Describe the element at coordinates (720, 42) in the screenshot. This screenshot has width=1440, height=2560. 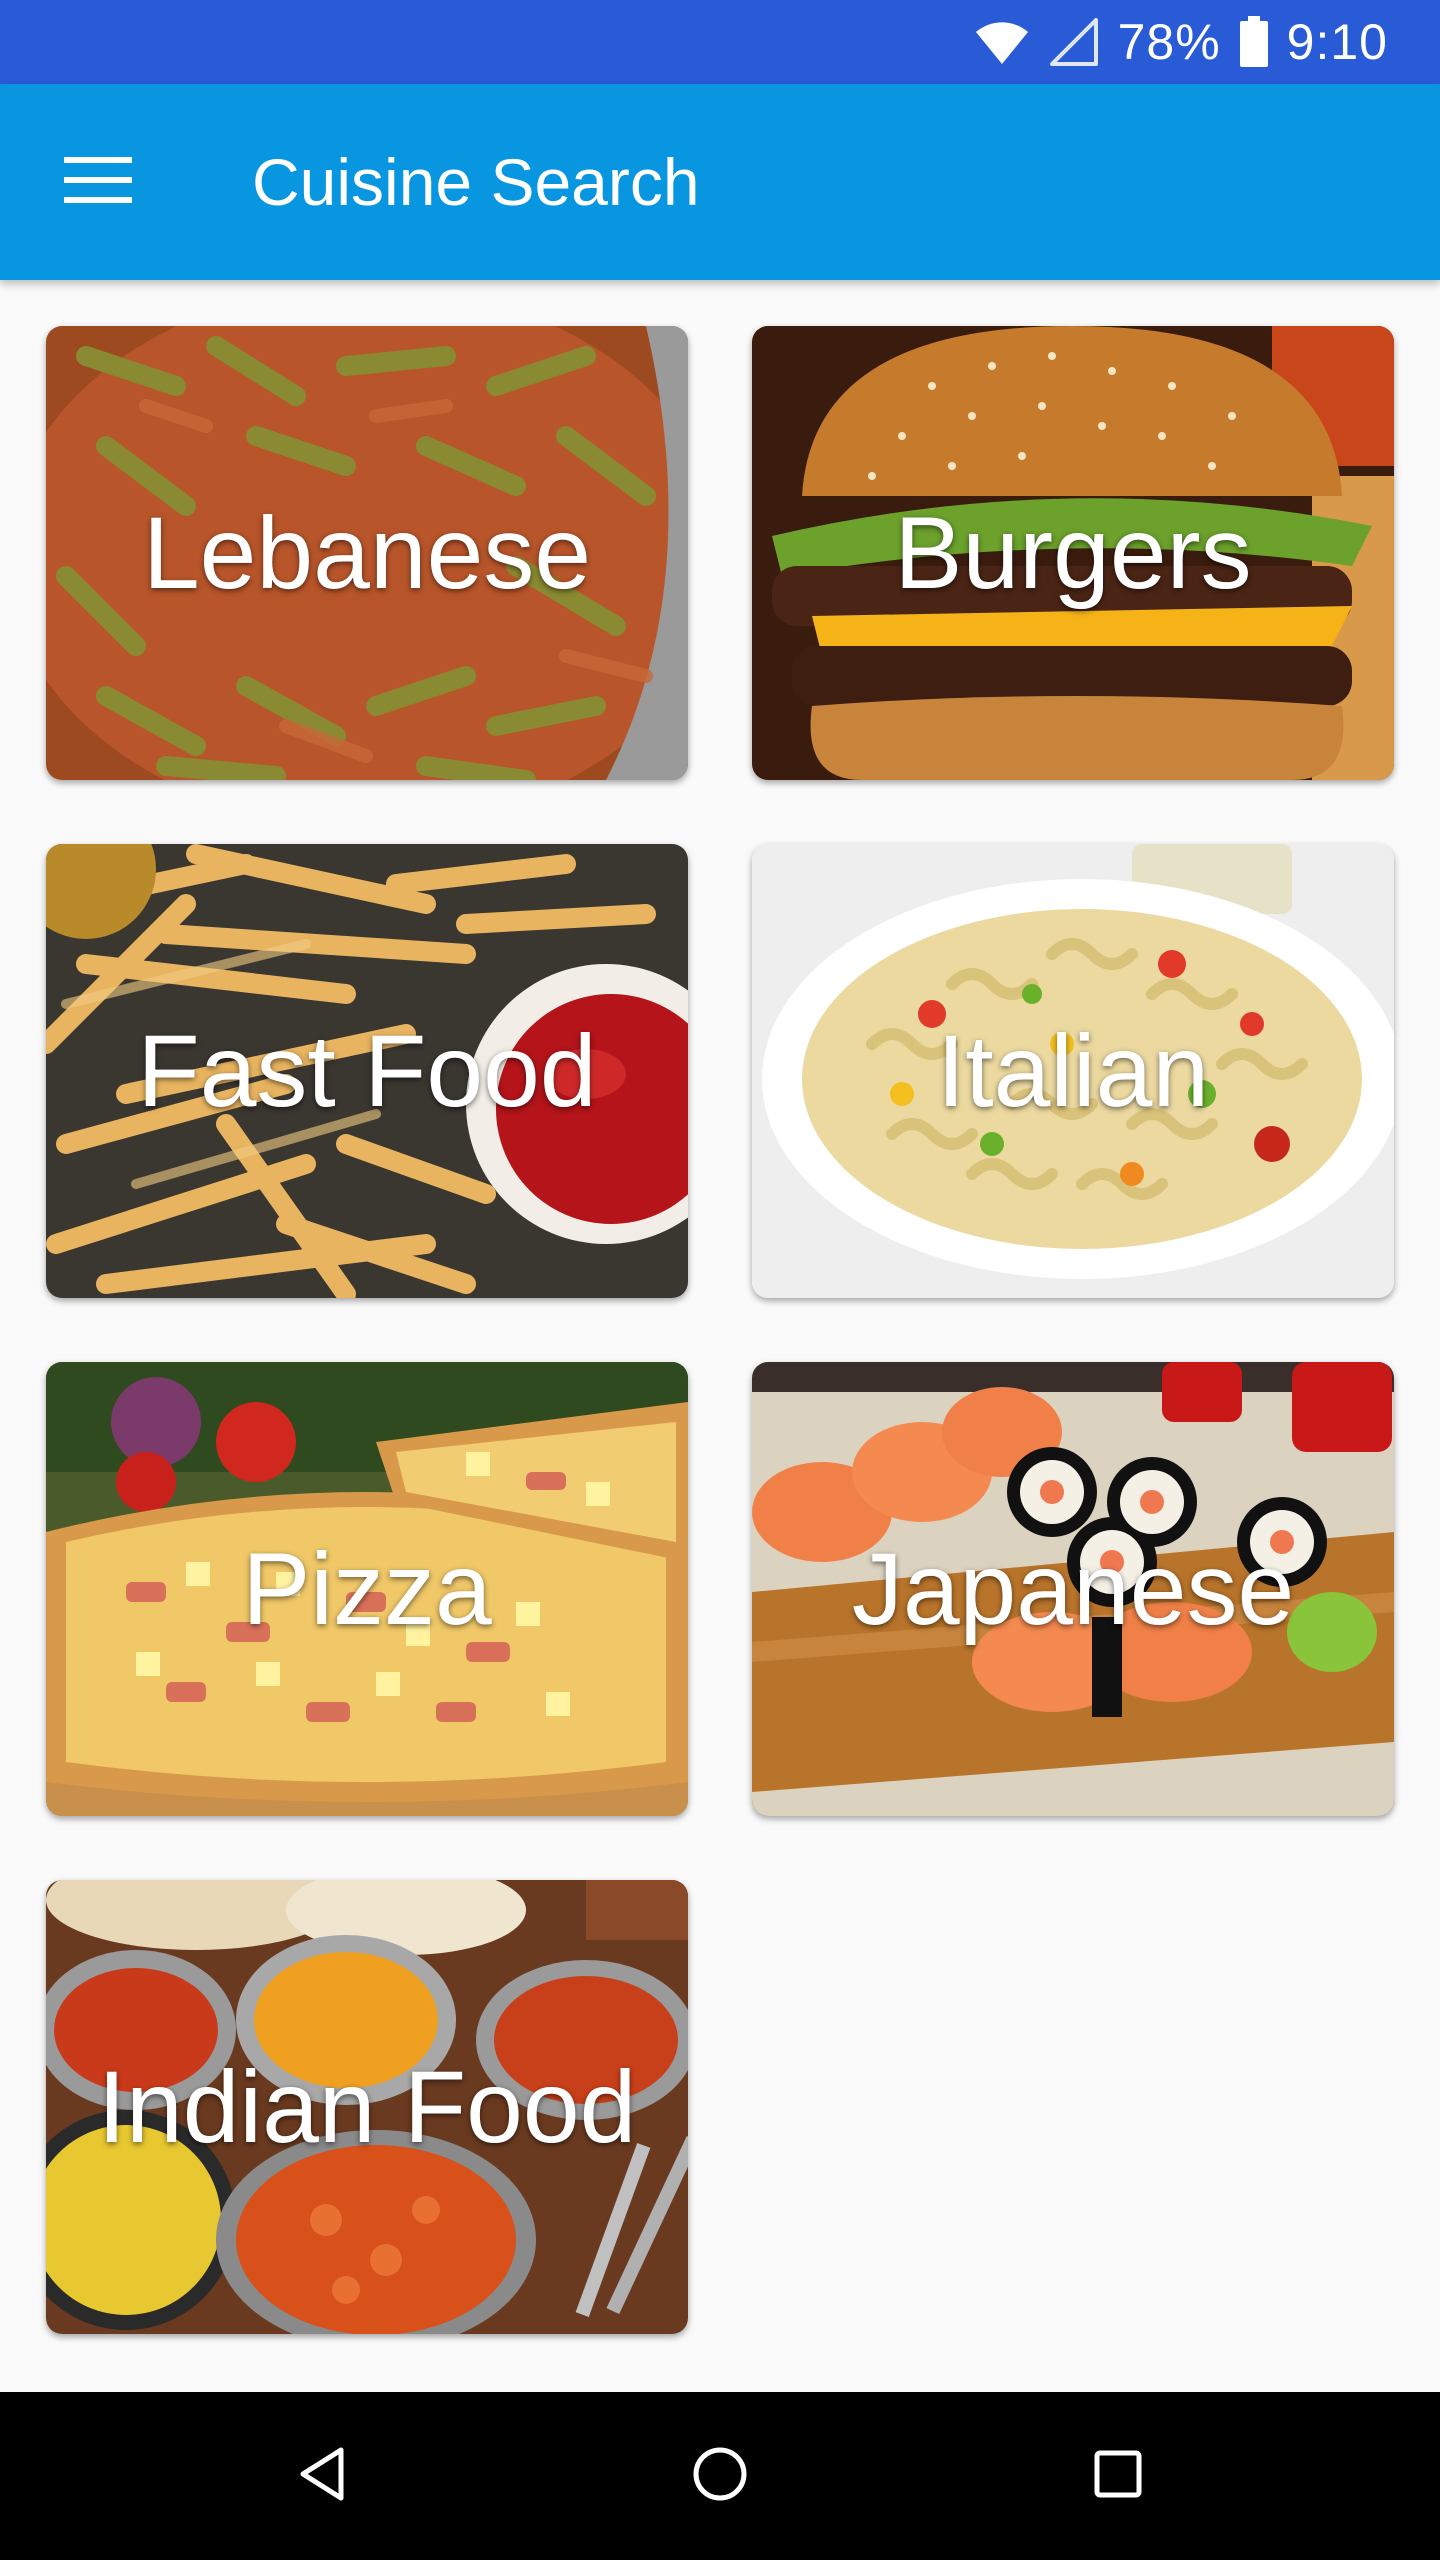
I see `status-bar: 78% 9:10` at that location.